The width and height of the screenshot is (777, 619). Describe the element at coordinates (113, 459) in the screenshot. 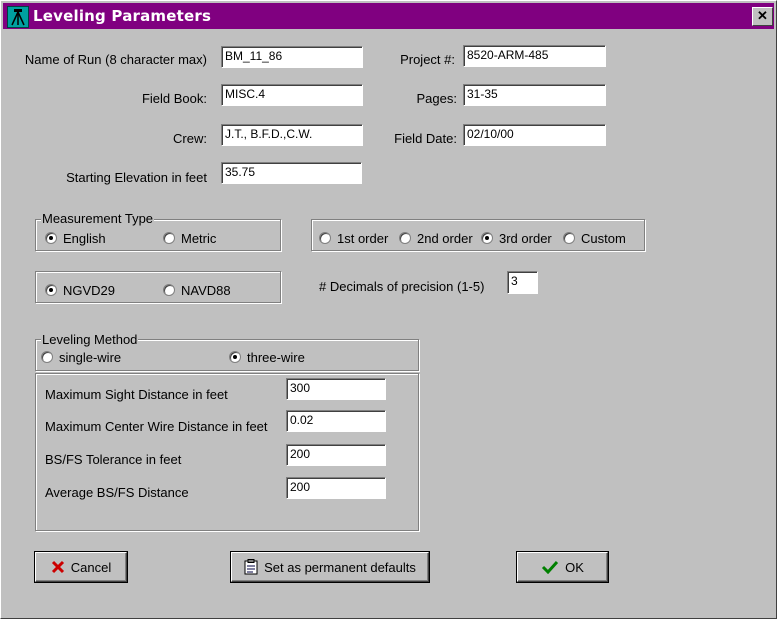

I see `bsfs-tolerance-label: BS/FS Tolerance in feet` at that location.